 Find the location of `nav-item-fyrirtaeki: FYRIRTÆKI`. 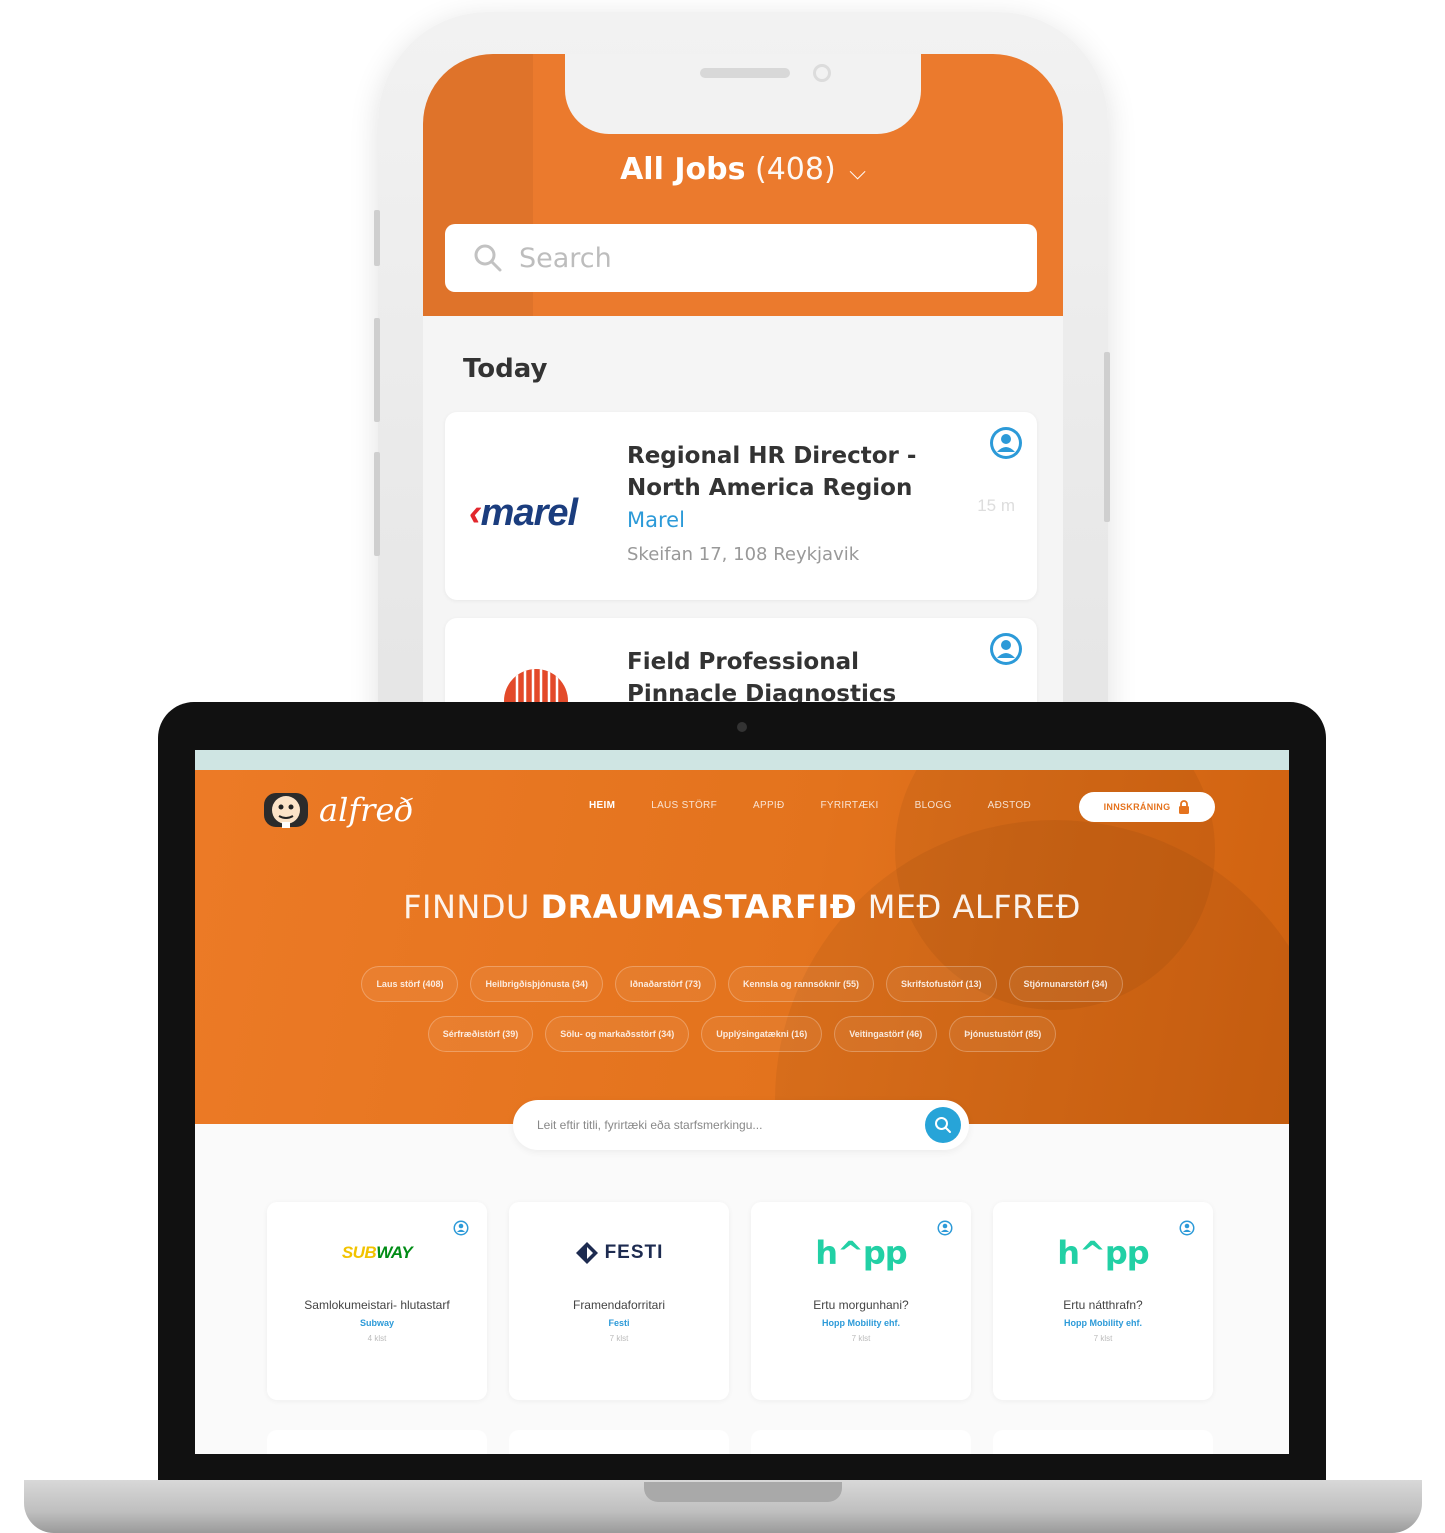

nav-item-fyrirtaeki: FYRIRTÆKI is located at coordinates (850, 805).